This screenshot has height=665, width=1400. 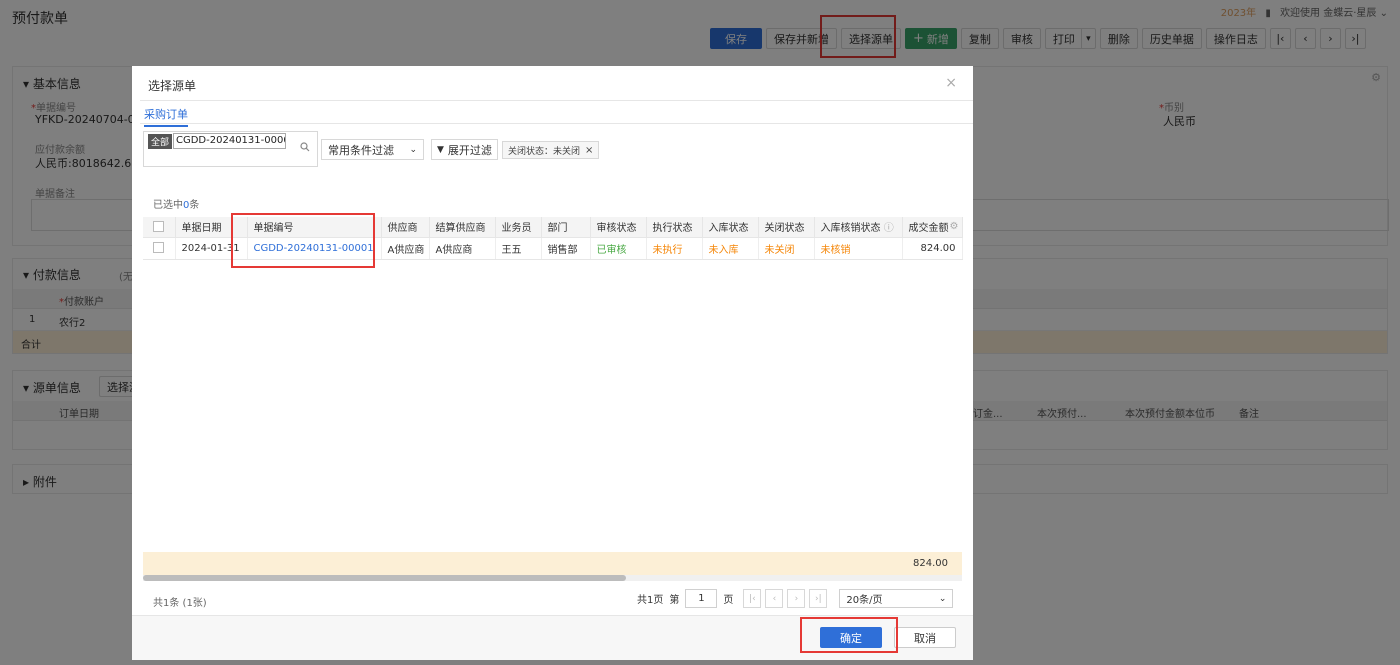 What do you see at coordinates (925, 637) in the screenshot?
I see `cancel-button: 取消` at bounding box center [925, 637].